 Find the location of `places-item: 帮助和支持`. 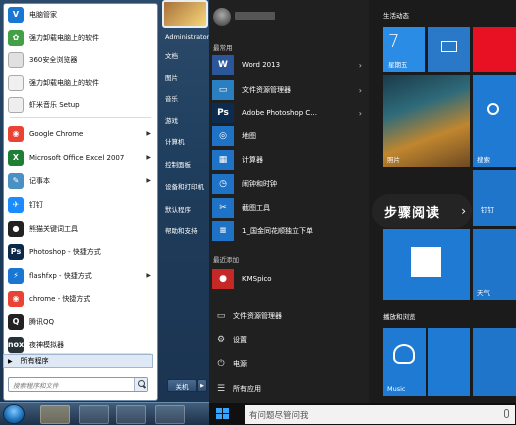

places-item: 帮助和支持 is located at coordinates (181, 230).